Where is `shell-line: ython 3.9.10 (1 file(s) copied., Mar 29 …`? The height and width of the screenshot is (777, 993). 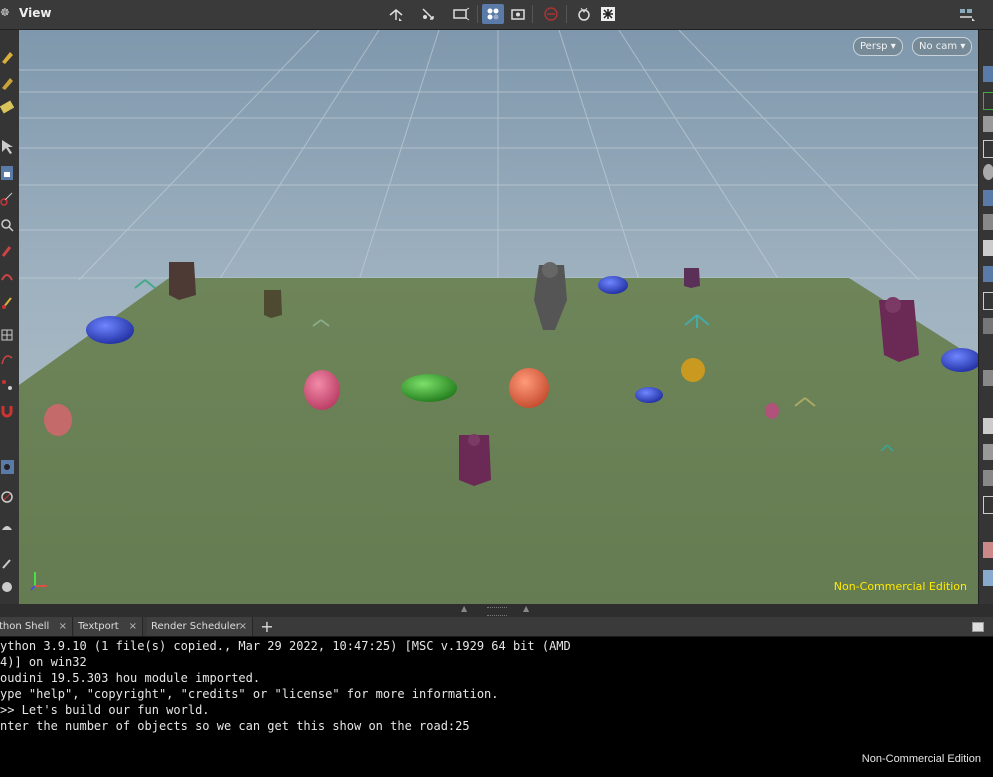 shell-line: ython 3.9.10 (1 file(s) copied., Mar 29 … is located at coordinates (285, 646).